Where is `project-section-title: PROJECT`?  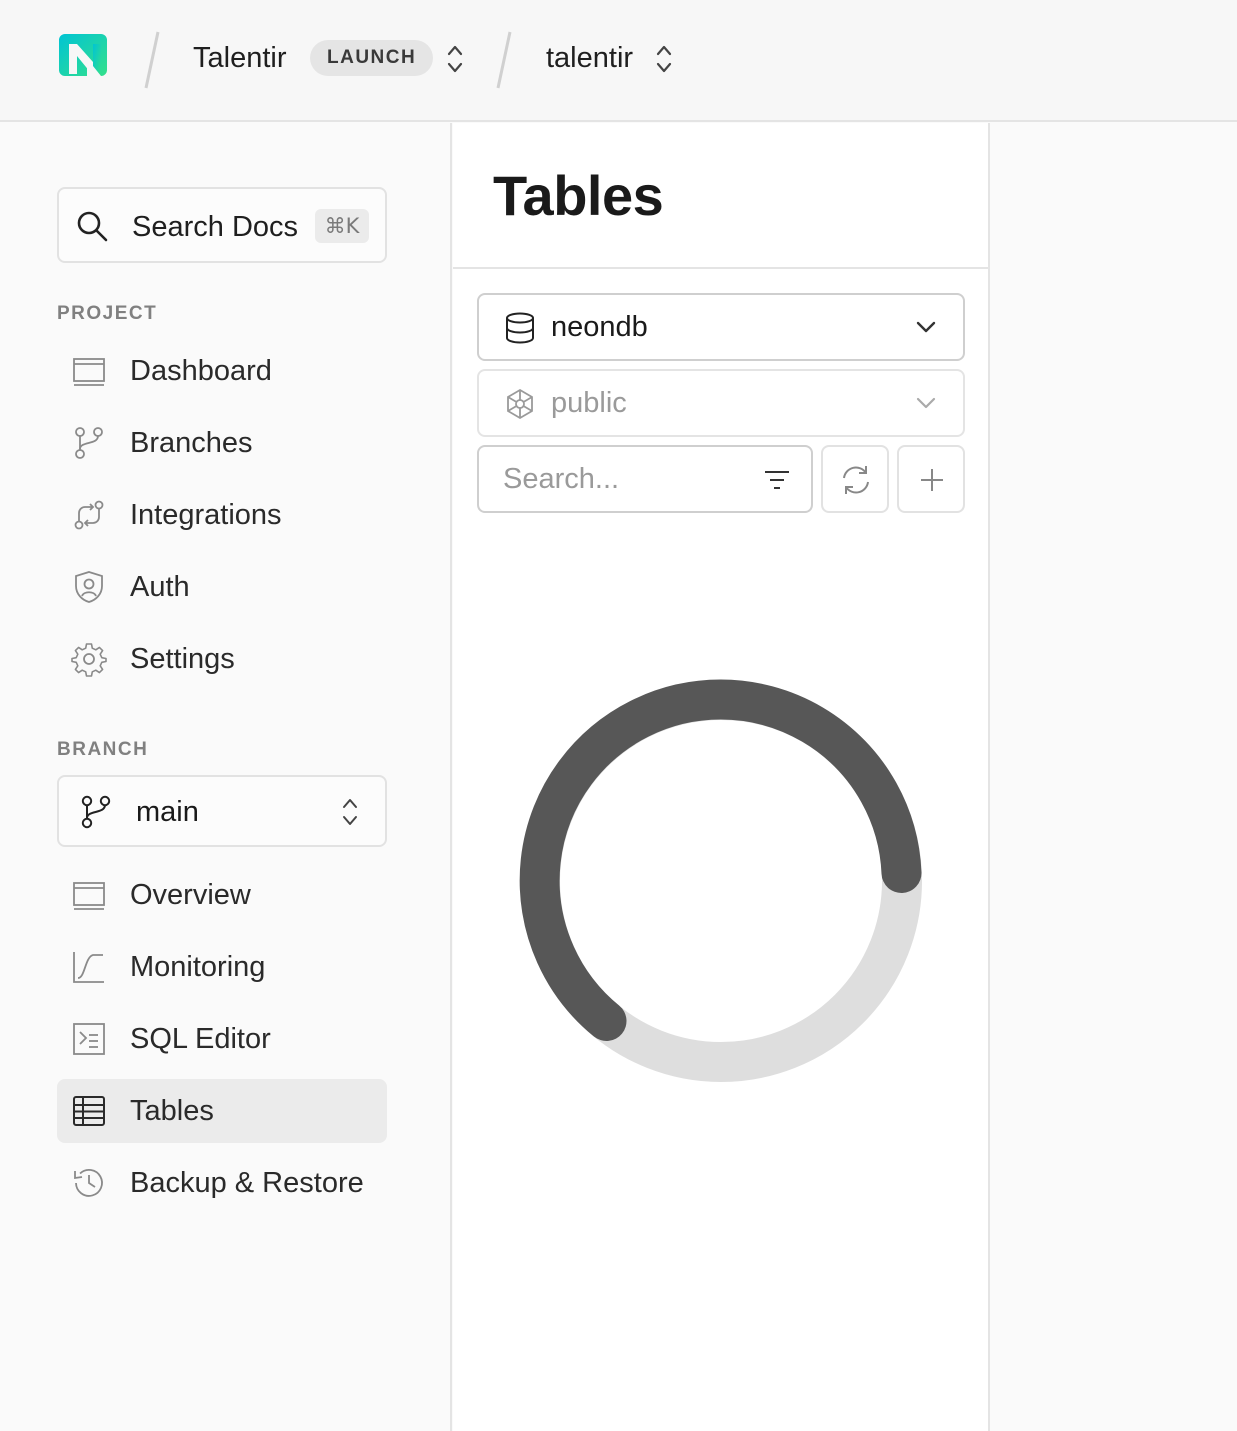 project-section-title: PROJECT is located at coordinates (107, 313).